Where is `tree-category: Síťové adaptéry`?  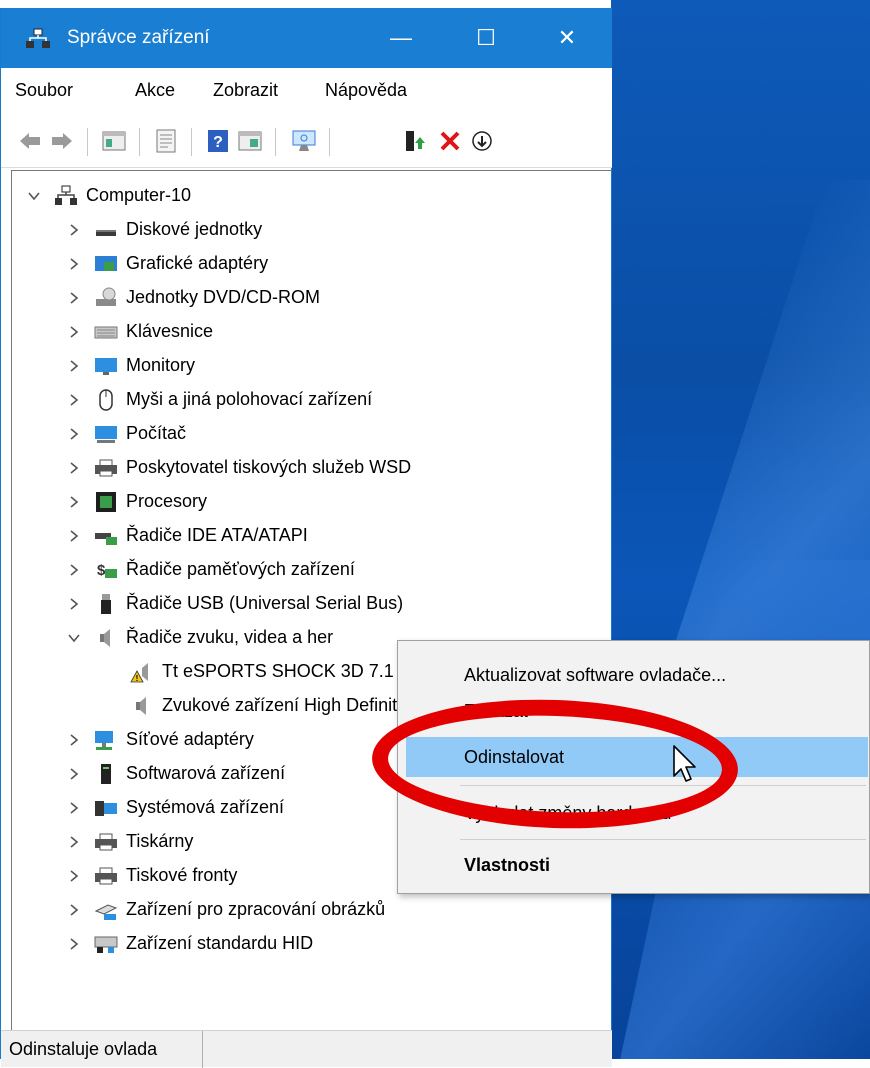
tree-category: Síťové adaptéry is located at coordinates (159, 739).